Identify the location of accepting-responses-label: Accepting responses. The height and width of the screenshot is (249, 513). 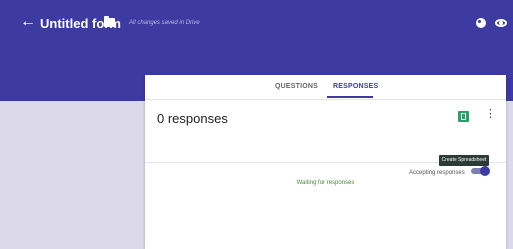
(437, 173).